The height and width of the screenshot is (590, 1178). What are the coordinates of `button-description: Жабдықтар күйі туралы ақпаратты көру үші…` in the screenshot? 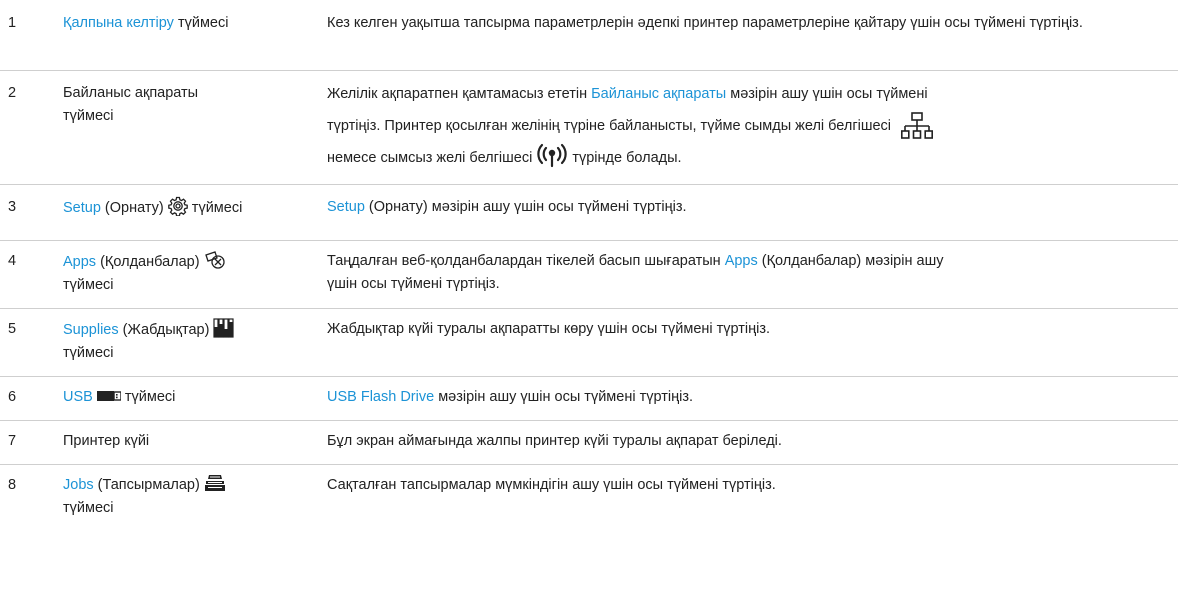 It's located at (549, 329).